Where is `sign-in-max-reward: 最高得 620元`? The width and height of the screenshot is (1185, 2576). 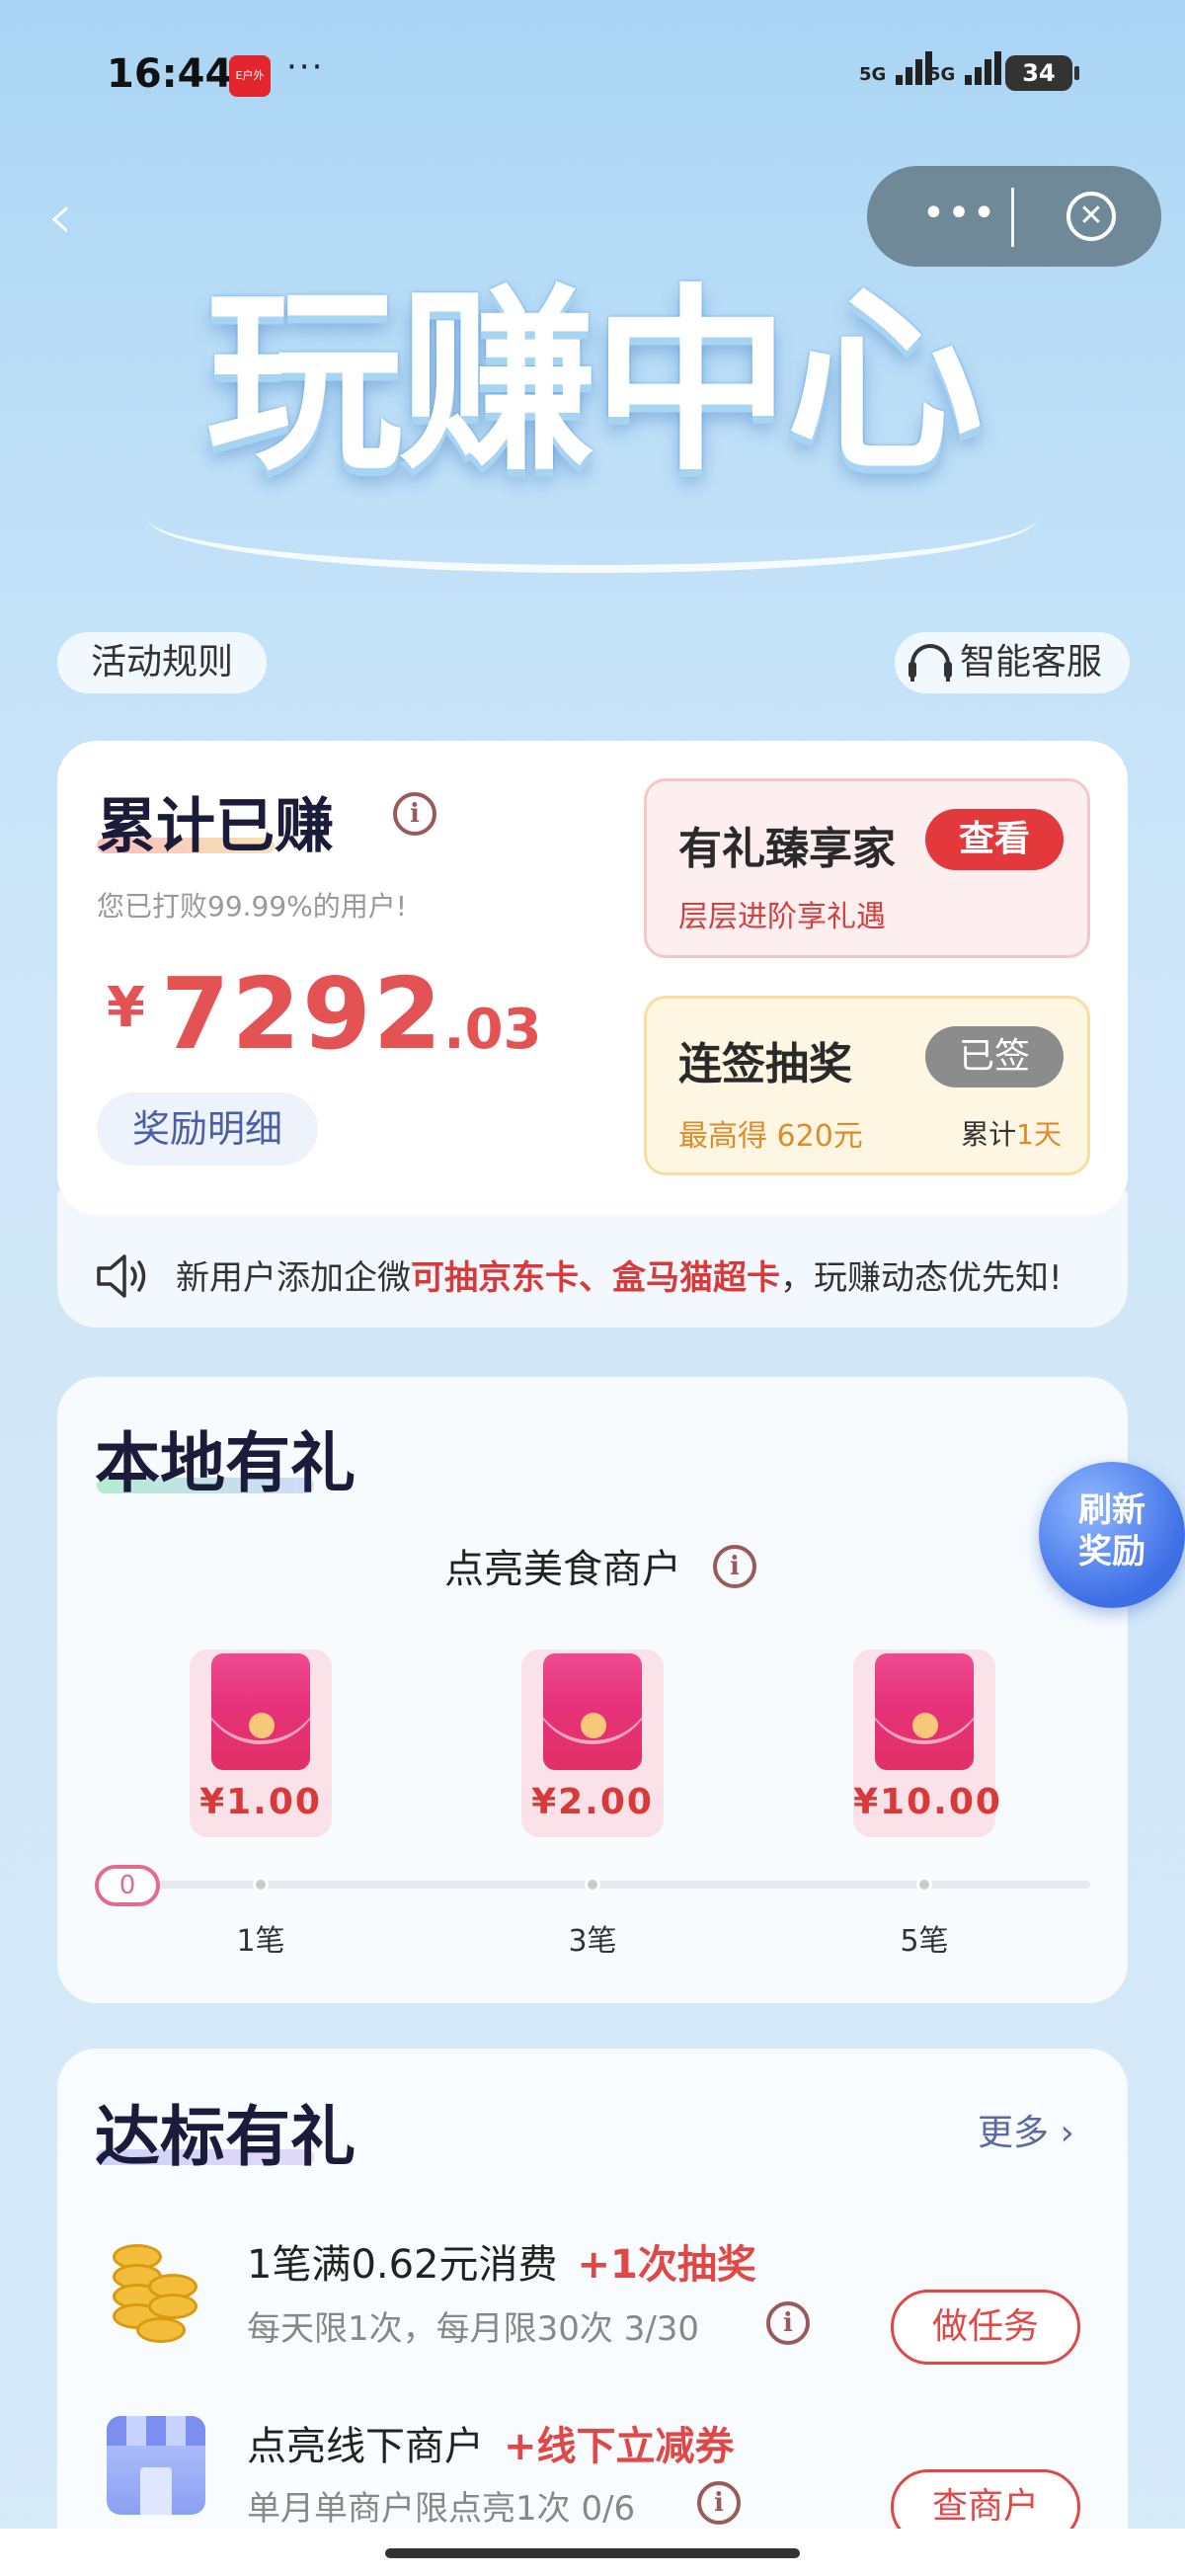
sign-in-max-reward: 最高得 620元 is located at coordinates (771, 1133).